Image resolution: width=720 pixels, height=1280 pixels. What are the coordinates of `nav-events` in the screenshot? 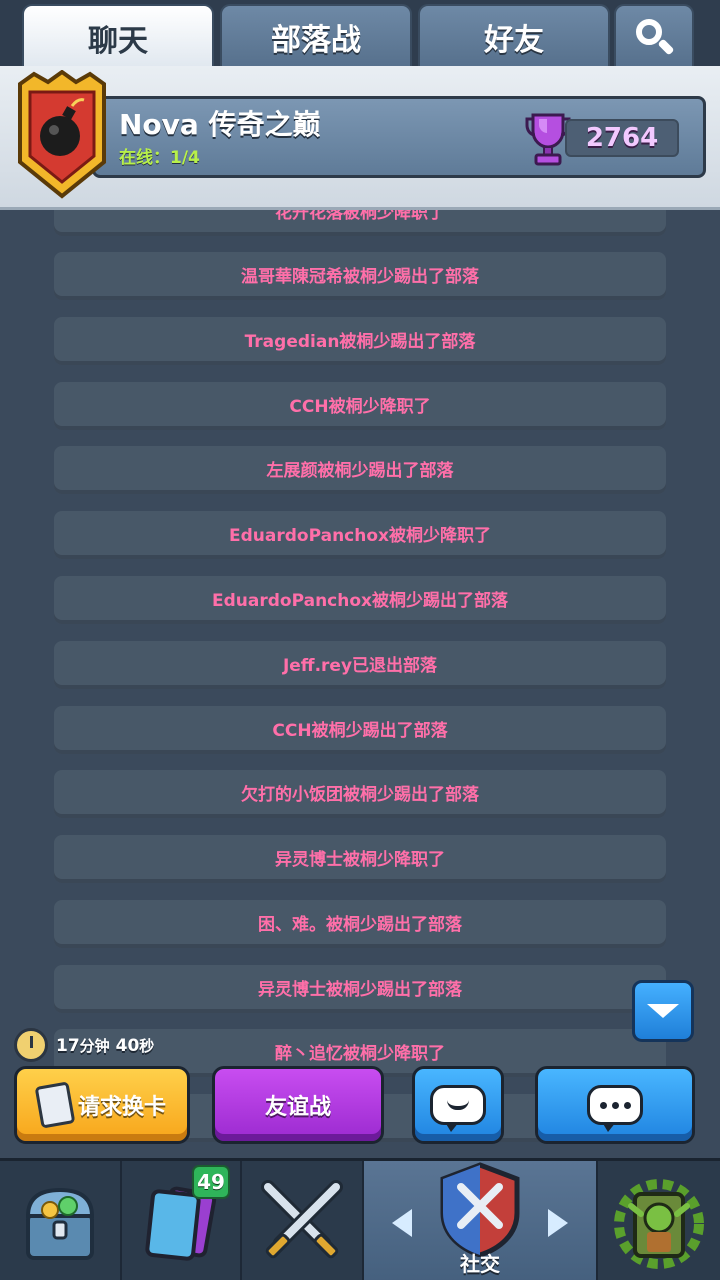 It's located at (659, 1220).